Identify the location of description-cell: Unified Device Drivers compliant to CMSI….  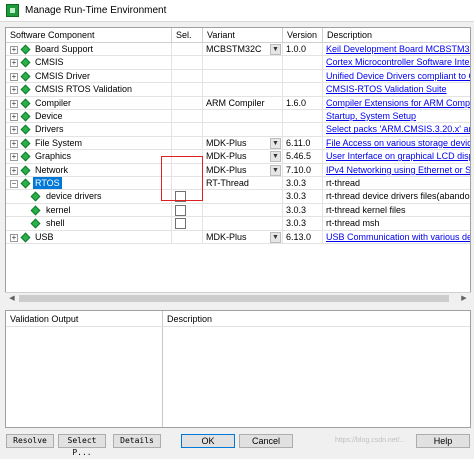
(396, 77).